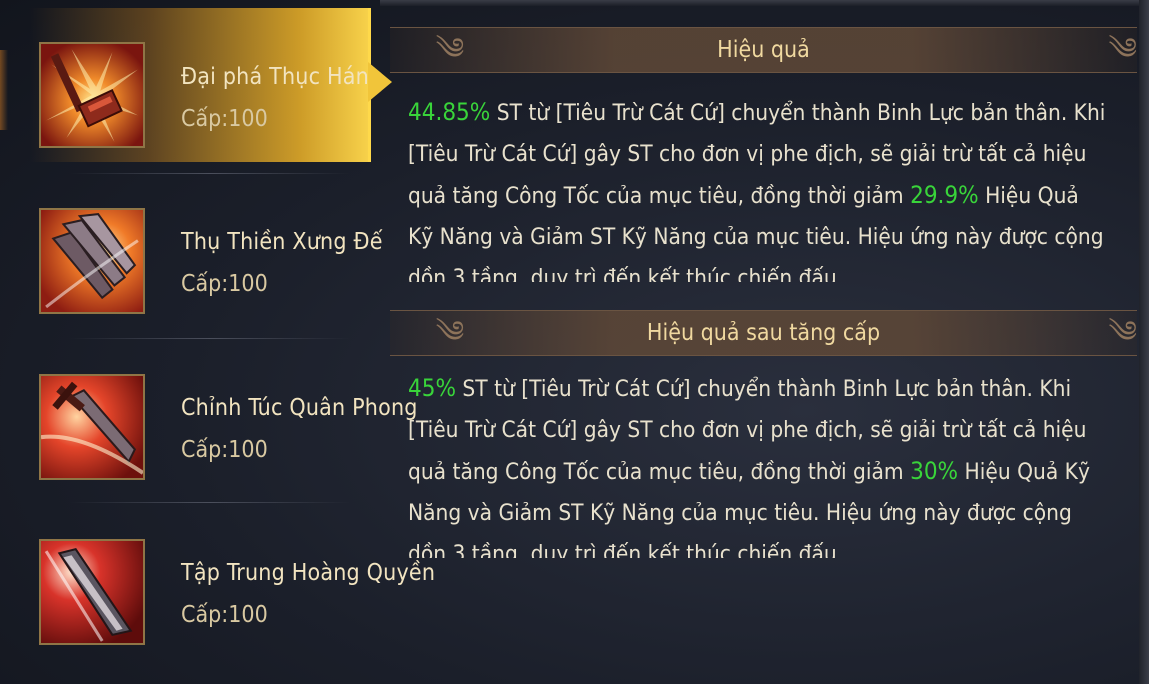 The height and width of the screenshot is (684, 1149). Describe the element at coordinates (232, 571) in the screenshot. I see `skill-item-tap-trung-hoang-quyen: Tập Trung Hoàng Quyền Cấp:100` at that location.